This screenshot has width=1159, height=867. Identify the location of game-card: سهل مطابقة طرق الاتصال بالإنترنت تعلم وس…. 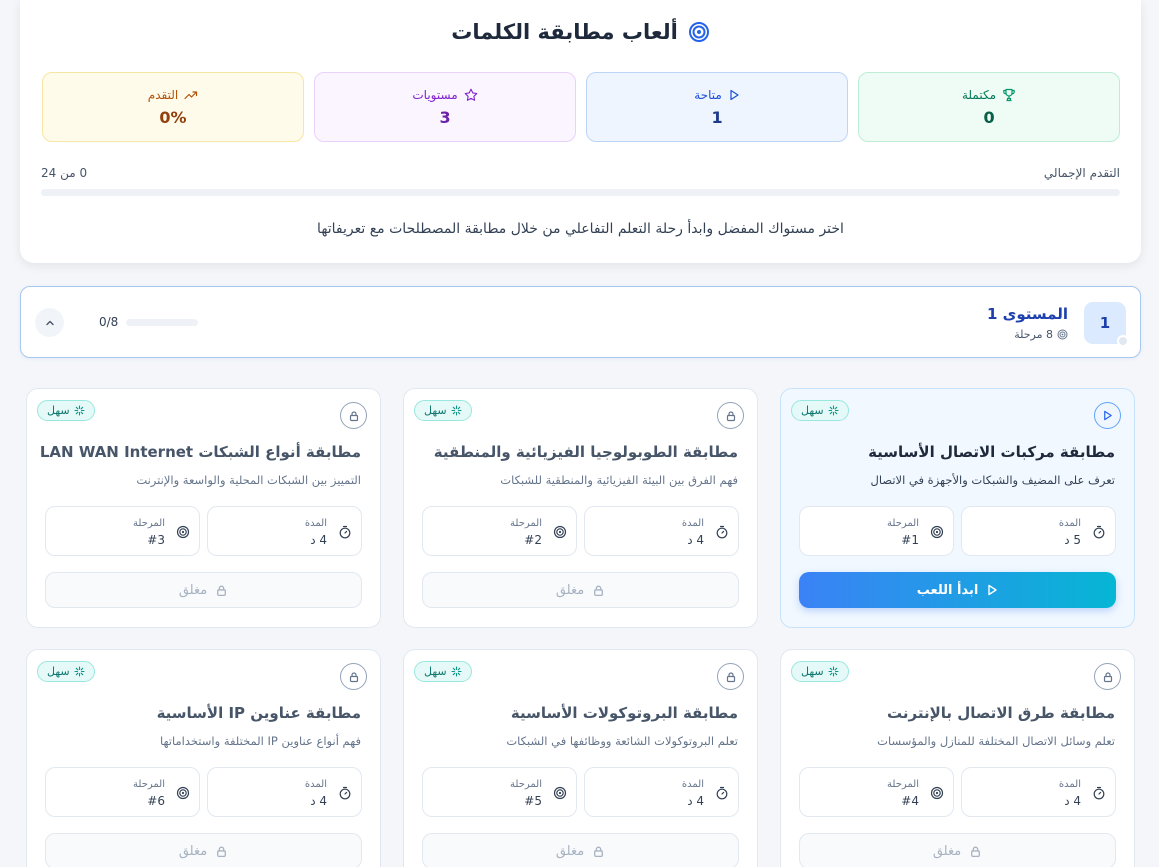
(957, 758).